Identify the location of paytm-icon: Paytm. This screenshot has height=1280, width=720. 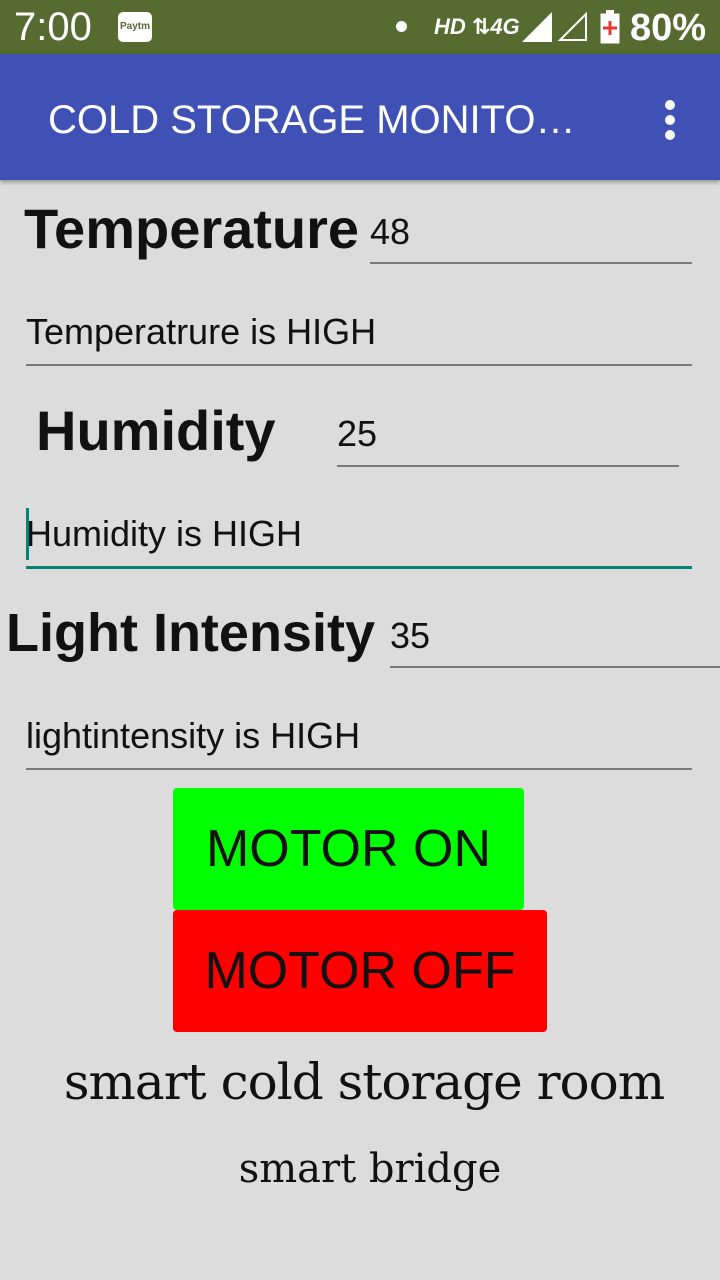
(135, 27).